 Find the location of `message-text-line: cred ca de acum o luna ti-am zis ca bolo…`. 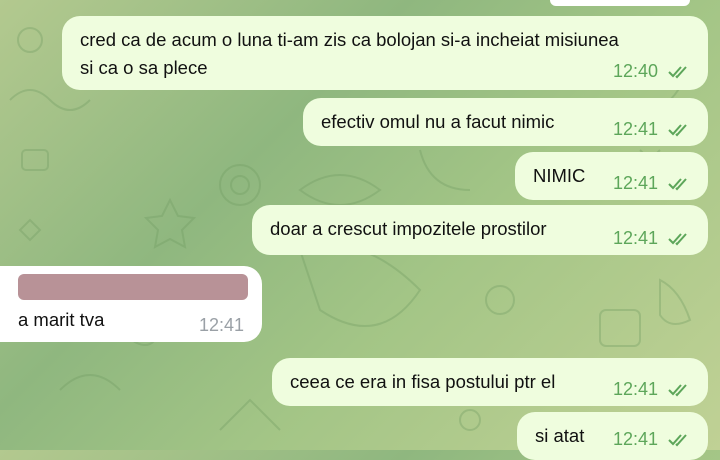

message-text-line: cred ca de acum o luna ti-am zis ca bolo… is located at coordinates (349, 39).